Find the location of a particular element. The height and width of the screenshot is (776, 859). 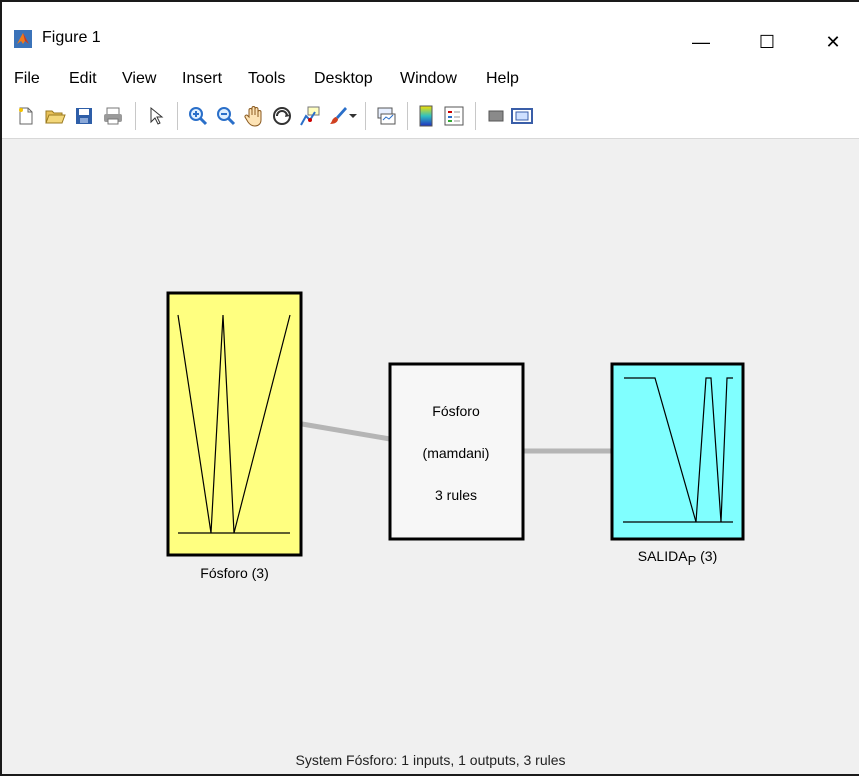

output-block is located at coordinates (677, 451).